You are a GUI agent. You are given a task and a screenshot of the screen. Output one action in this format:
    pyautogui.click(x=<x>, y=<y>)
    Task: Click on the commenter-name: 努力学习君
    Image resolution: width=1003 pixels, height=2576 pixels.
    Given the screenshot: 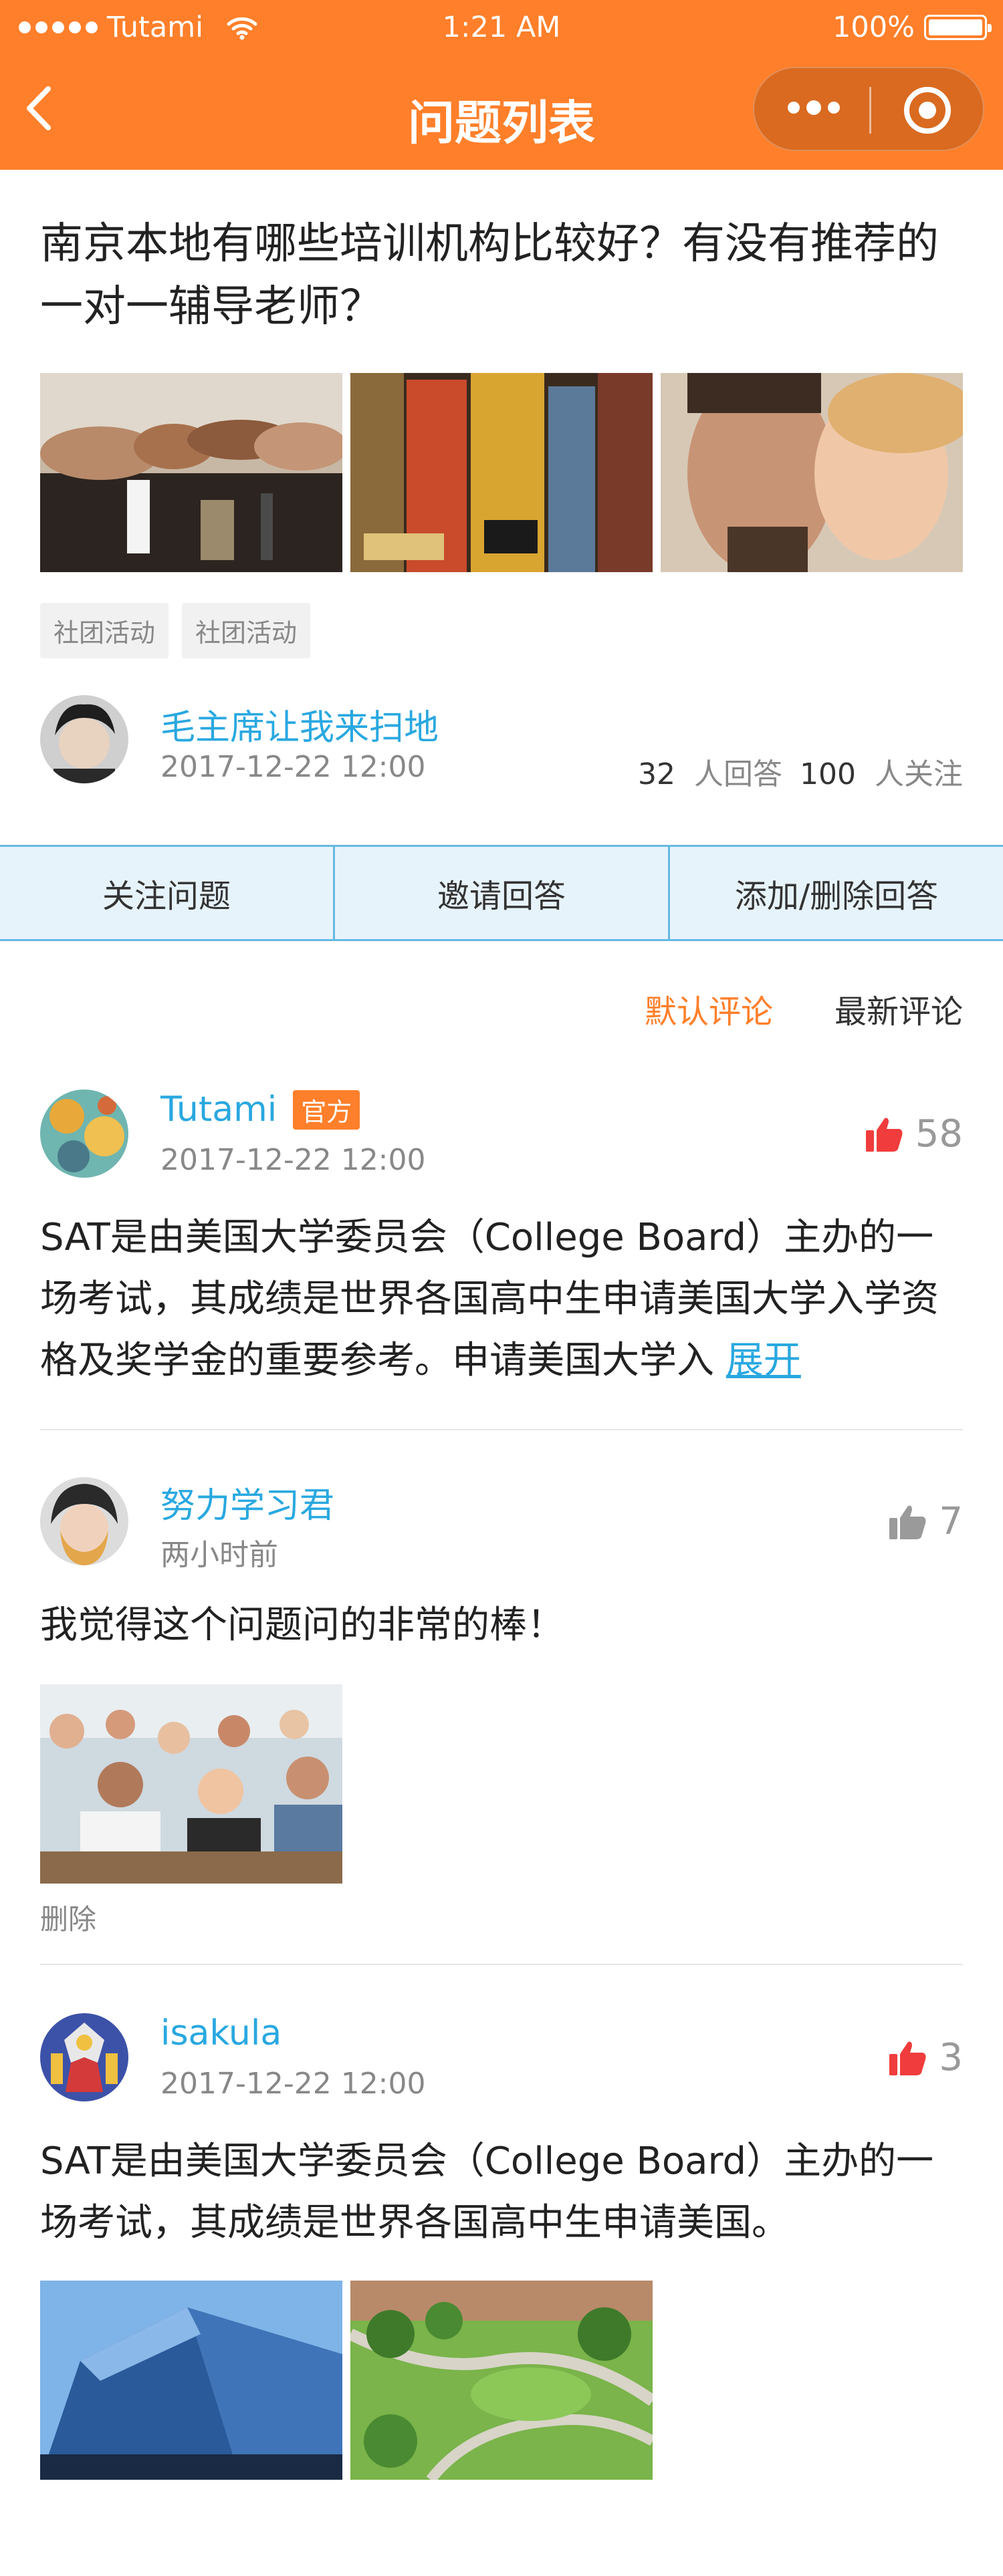 What is the action you would take?
    pyautogui.click(x=247, y=1502)
    